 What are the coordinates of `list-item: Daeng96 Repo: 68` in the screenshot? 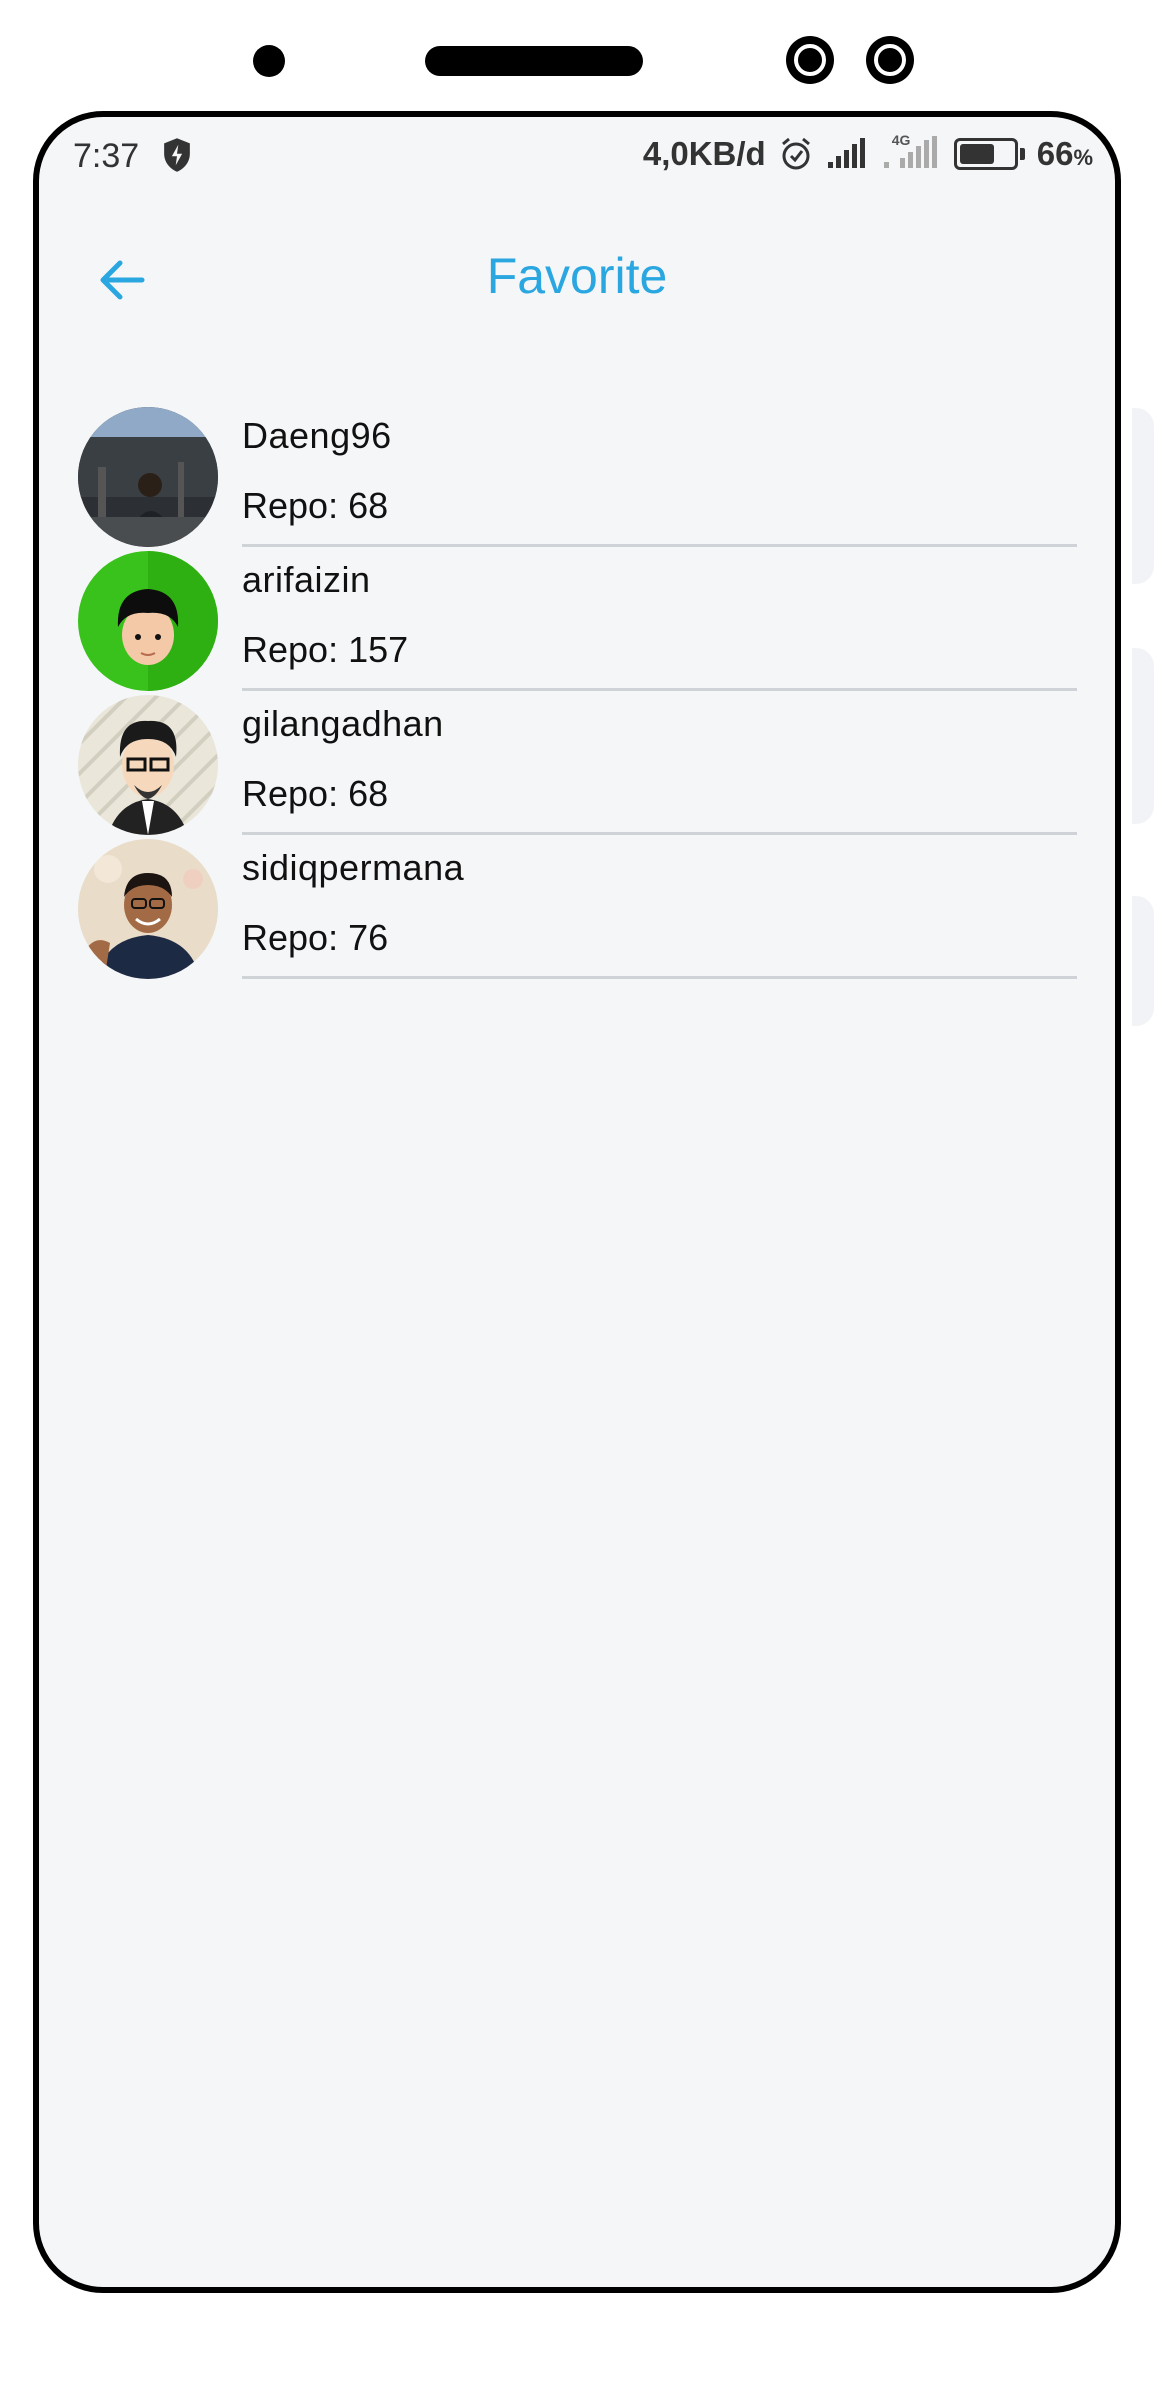 It's located at (577, 479).